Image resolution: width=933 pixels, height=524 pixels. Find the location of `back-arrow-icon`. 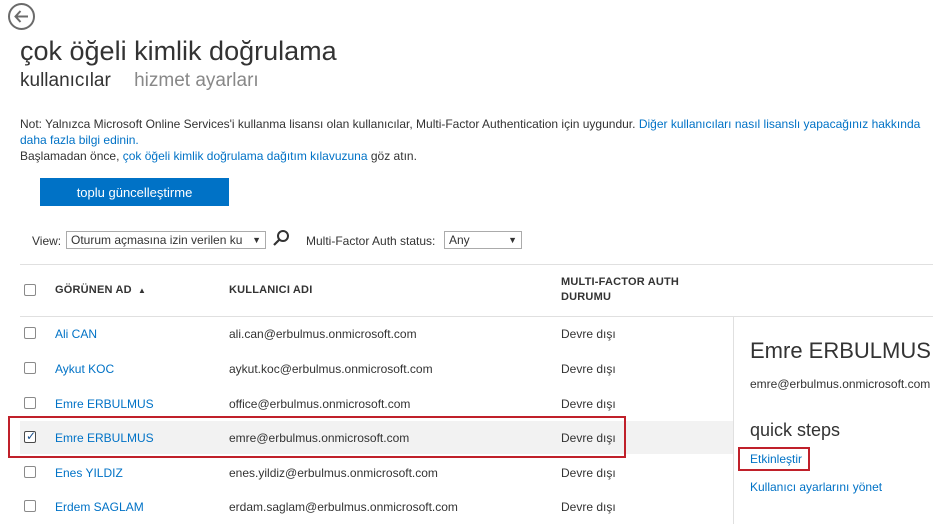

back-arrow-icon is located at coordinates (21, 16).